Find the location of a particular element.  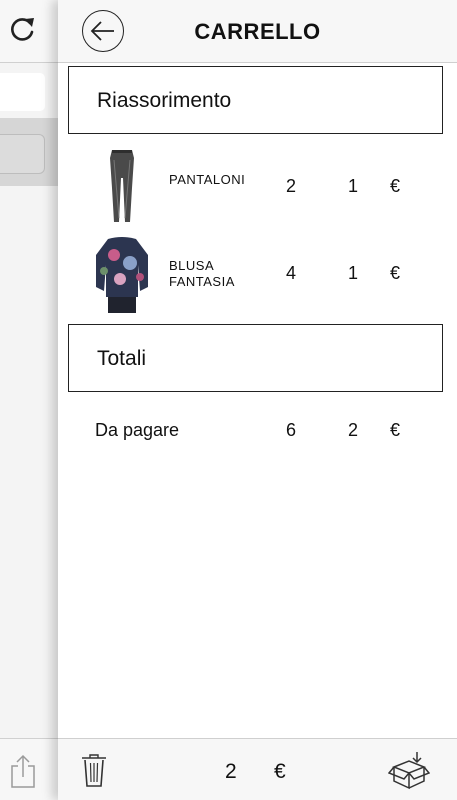

background-panel is located at coordinates (29, 400).